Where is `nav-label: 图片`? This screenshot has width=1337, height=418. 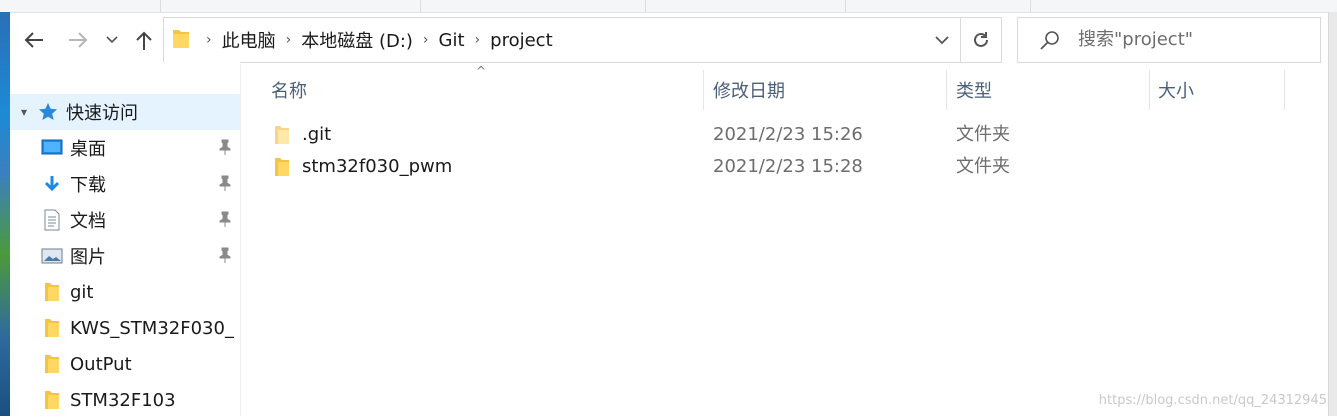
nav-label: 图片 is located at coordinates (88, 257).